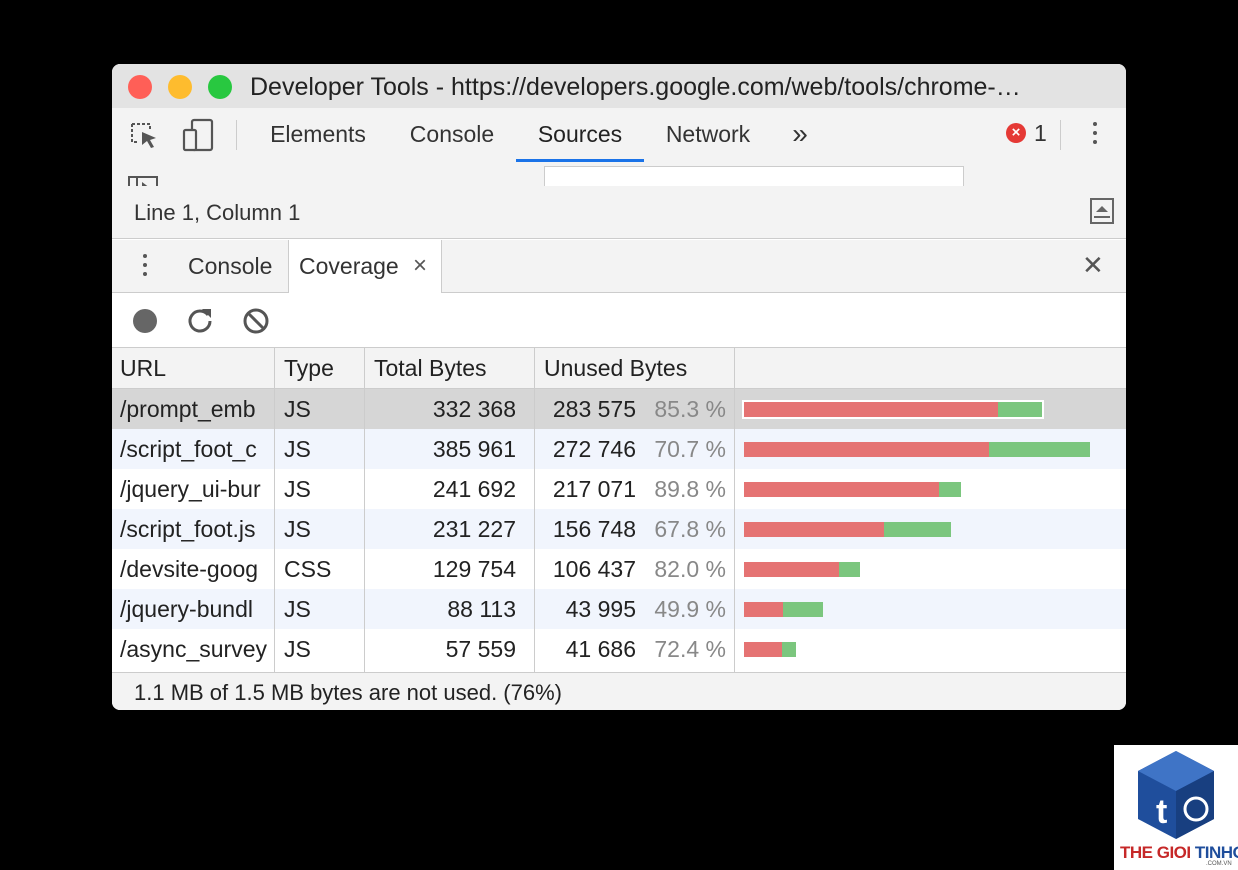 This screenshot has width=1238, height=870. What do you see at coordinates (186, 609) in the screenshot?
I see `url-cell: /jquery-bundl` at bounding box center [186, 609].